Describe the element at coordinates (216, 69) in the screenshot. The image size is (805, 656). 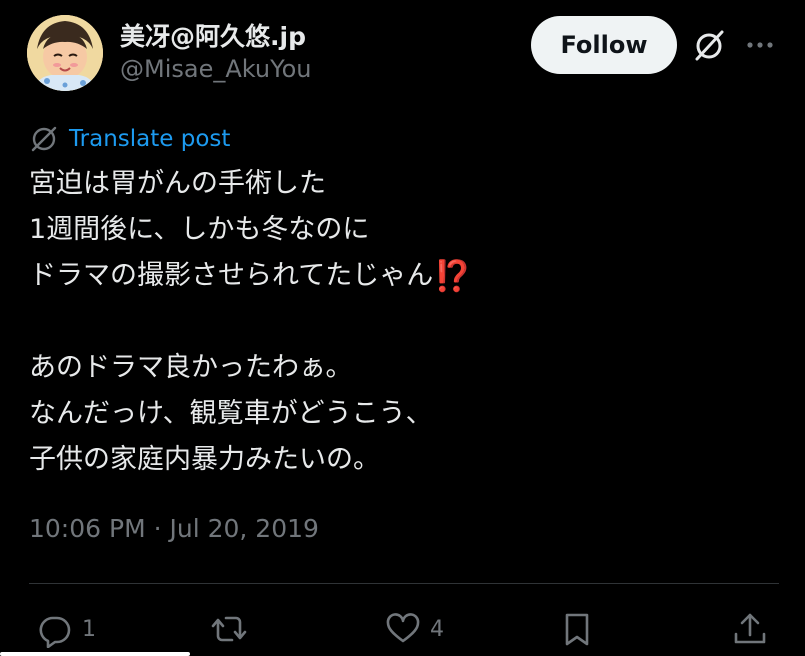
I see `user-handle: @Misae_AkuYou` at that location.